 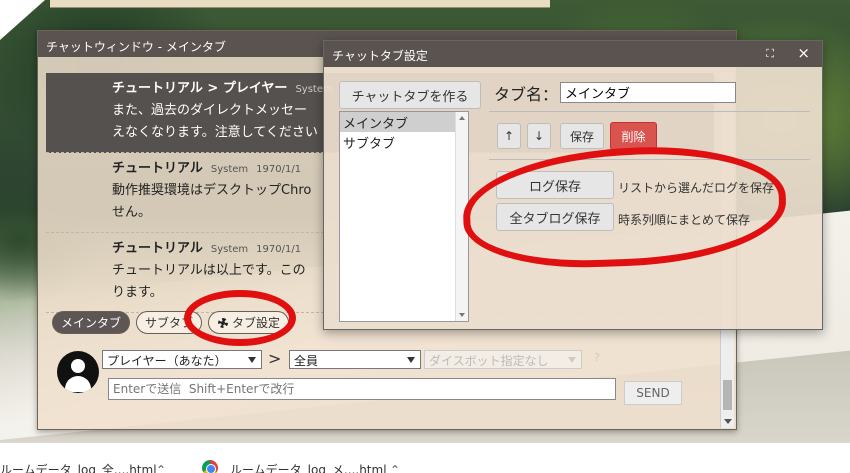 What do you see at coordinates (803, 53) in the screenshot?
I see `close-icon: ×` at bounding box center [803, 53].